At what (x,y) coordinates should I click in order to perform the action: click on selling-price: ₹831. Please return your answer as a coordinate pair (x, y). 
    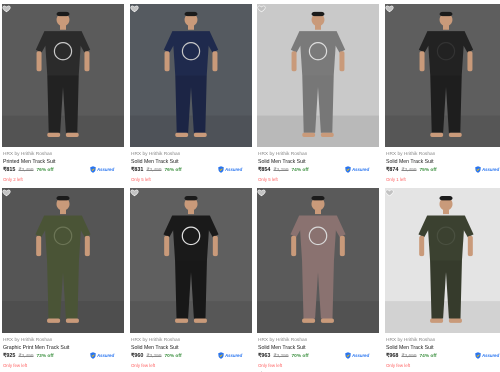
    Looking at the image, I should click on (137, 170).